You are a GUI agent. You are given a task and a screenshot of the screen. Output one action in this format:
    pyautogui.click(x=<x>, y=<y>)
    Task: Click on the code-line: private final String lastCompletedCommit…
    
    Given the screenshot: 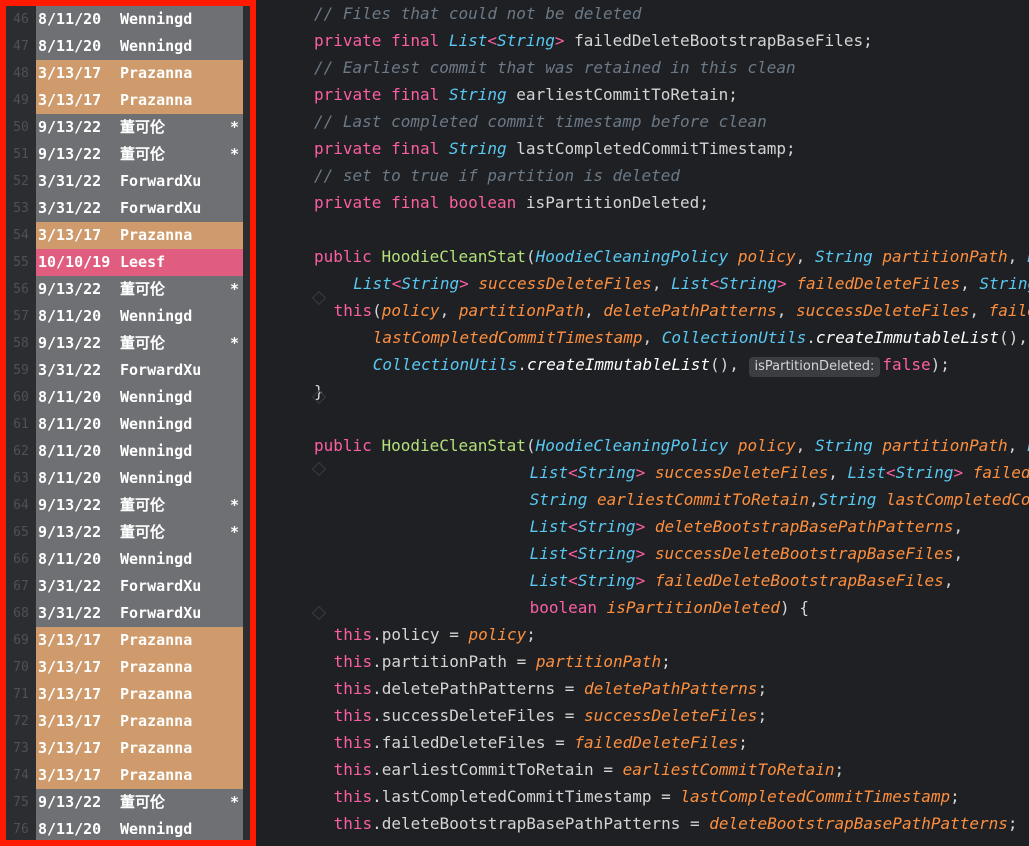 What is the action you would take?
    pyautogui.click(x=555, y=148)
    